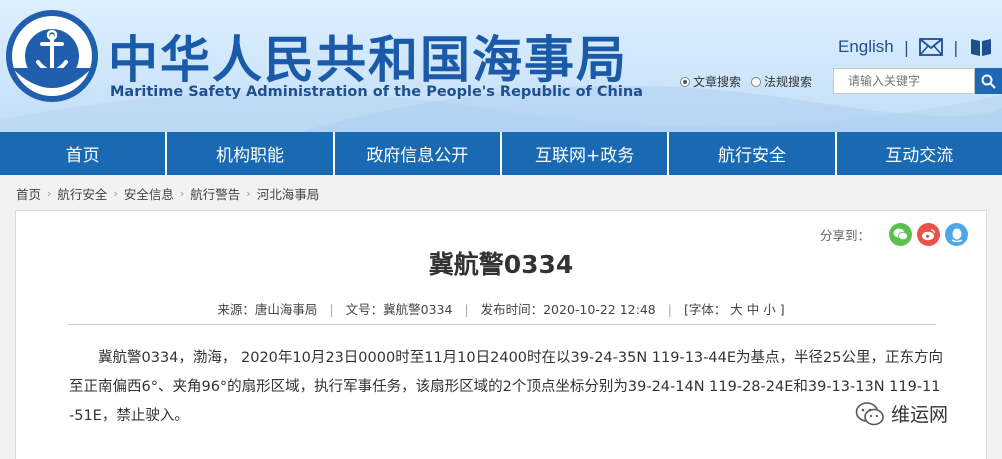  Describe the element at coordinates (399, 309) in the screenshot. I see `article-doc-no: 文号：冀航警0334` at that location.